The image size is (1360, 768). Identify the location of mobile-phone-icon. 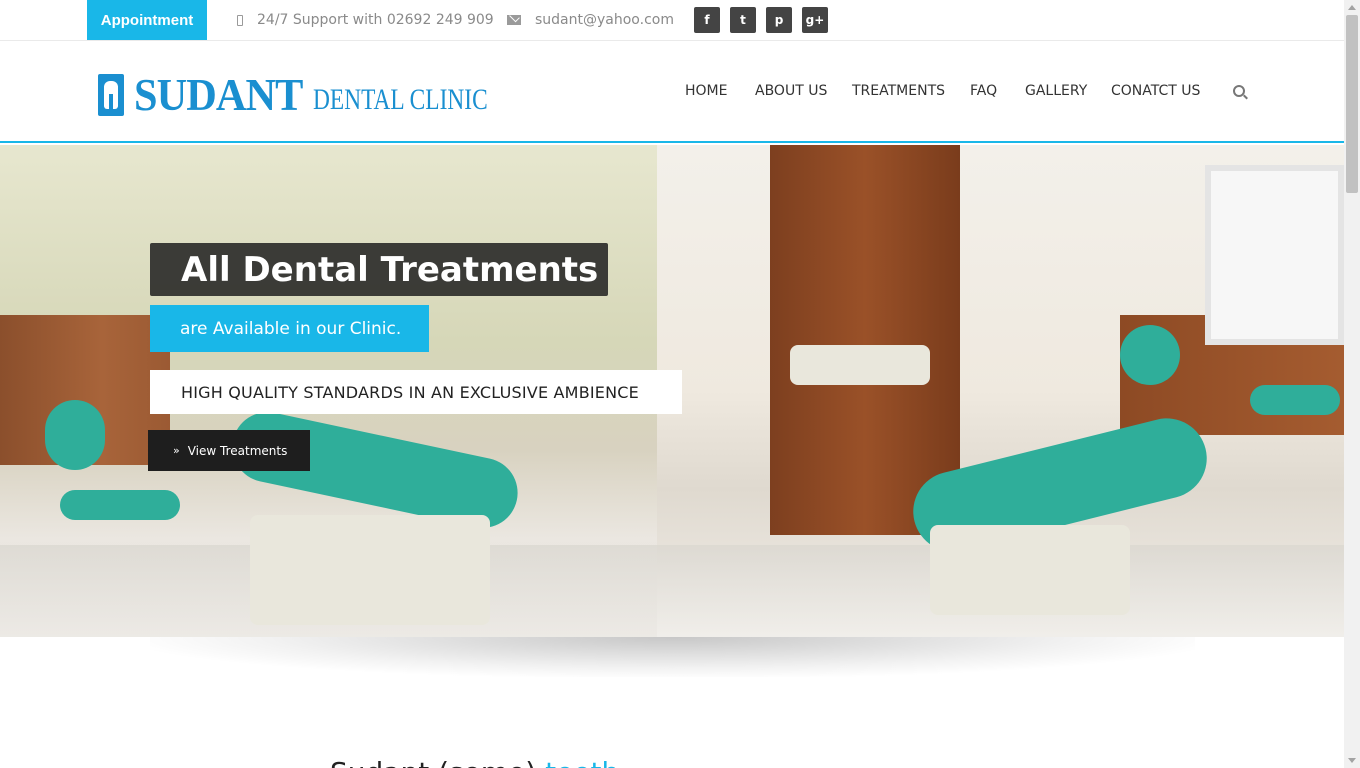
(240, 20).